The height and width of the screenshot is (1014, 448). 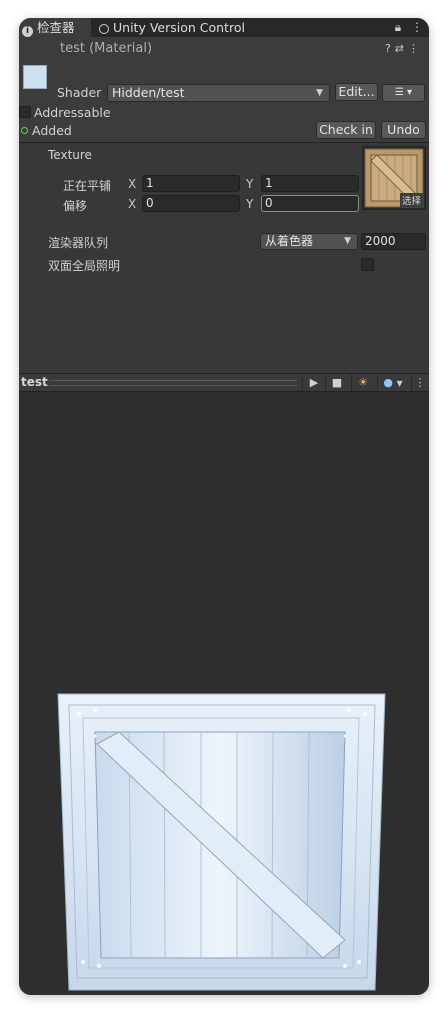 I want to click on render-queue-dropdown: 从着色器 ▼, so click(x=309, y=241).